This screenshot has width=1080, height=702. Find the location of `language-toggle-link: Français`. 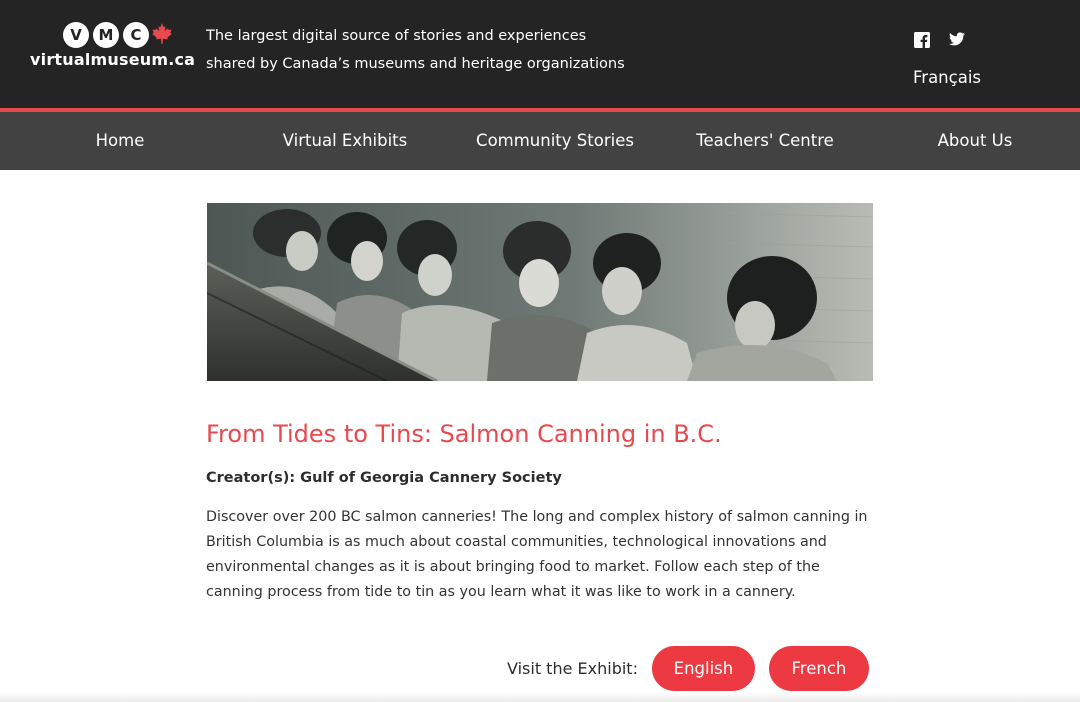

language-toggle-link: Français is located at coordinates (947, 77).